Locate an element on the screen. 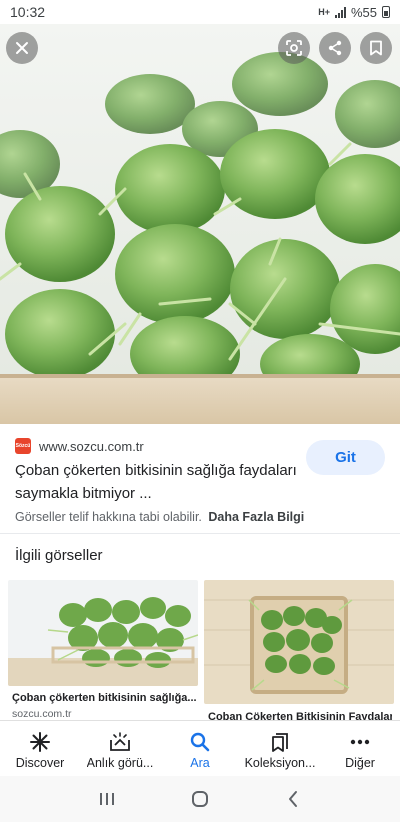 The image size is (400, 822). nav-label: Ara is located at coordinates (200, 763).